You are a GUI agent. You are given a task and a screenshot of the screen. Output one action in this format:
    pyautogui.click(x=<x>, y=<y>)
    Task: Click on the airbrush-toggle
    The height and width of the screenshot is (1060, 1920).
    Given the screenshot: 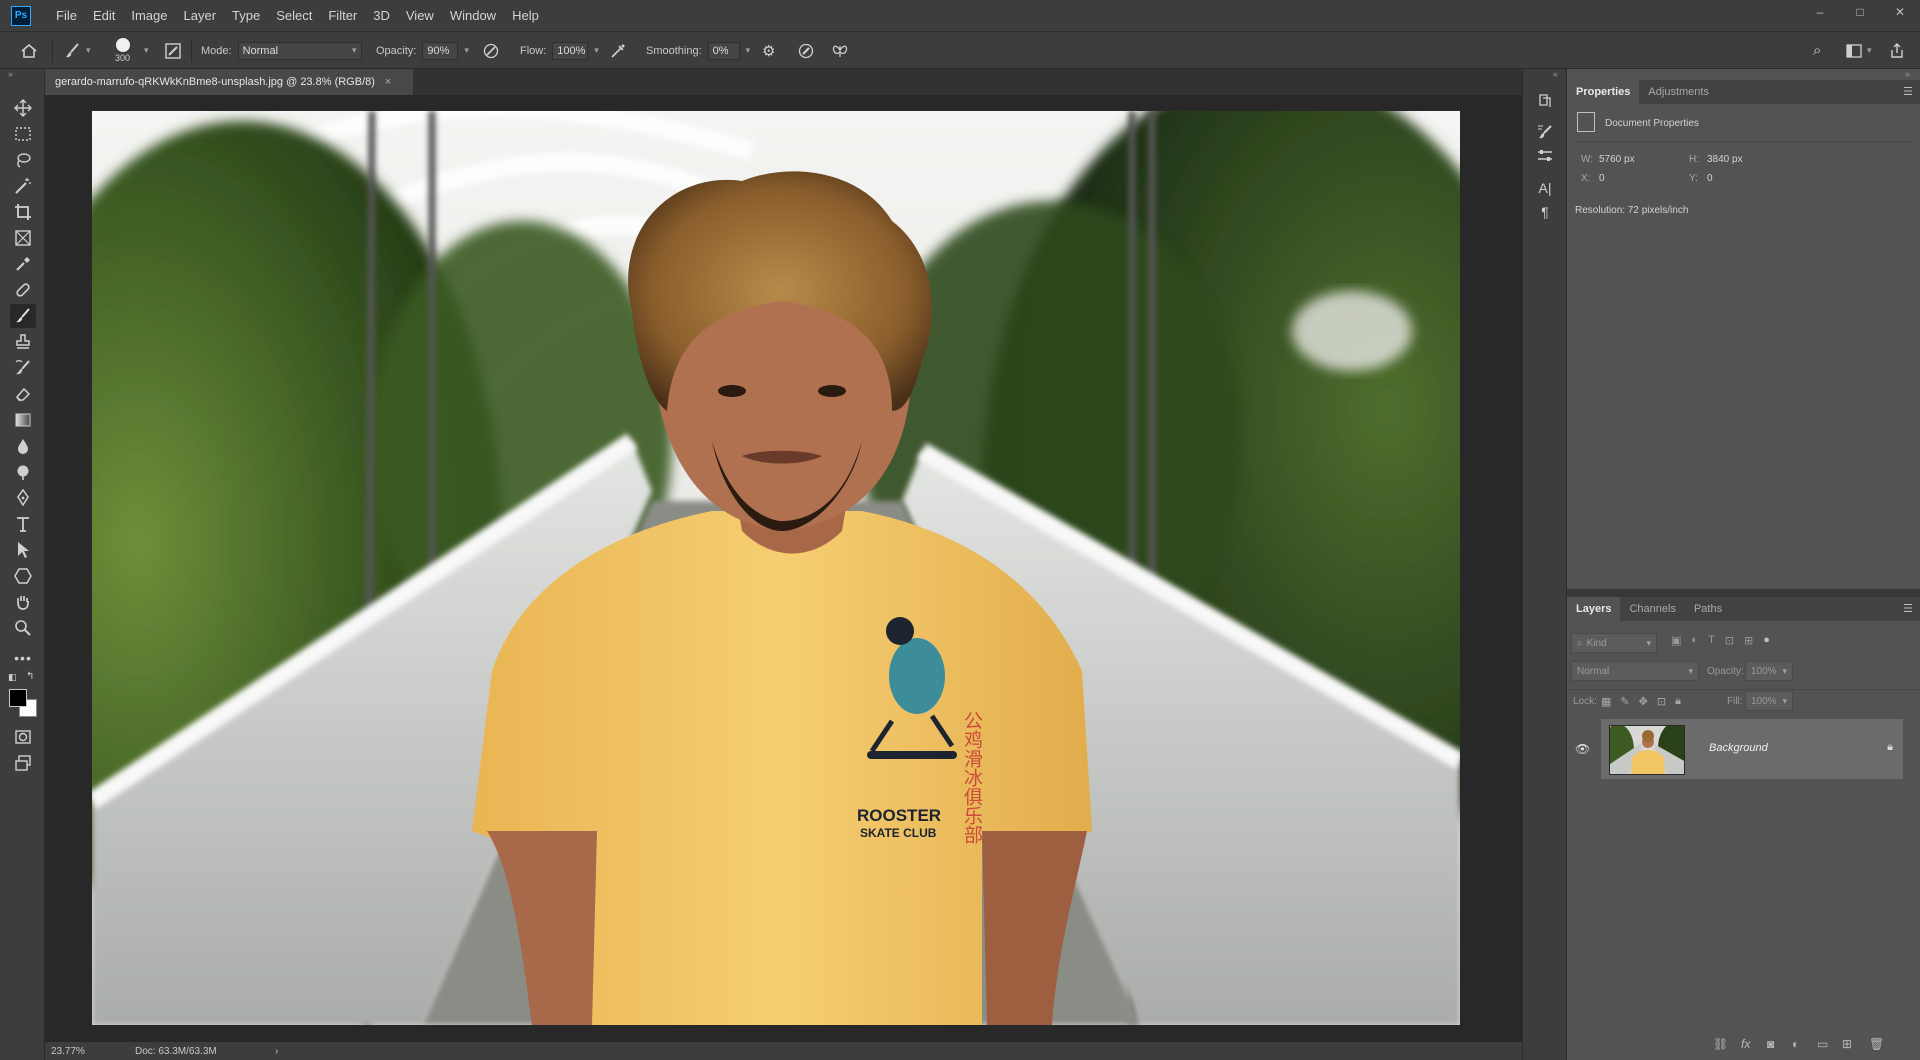 What is the action you would take?
    pyautogui.click(x=618, y=50)
    